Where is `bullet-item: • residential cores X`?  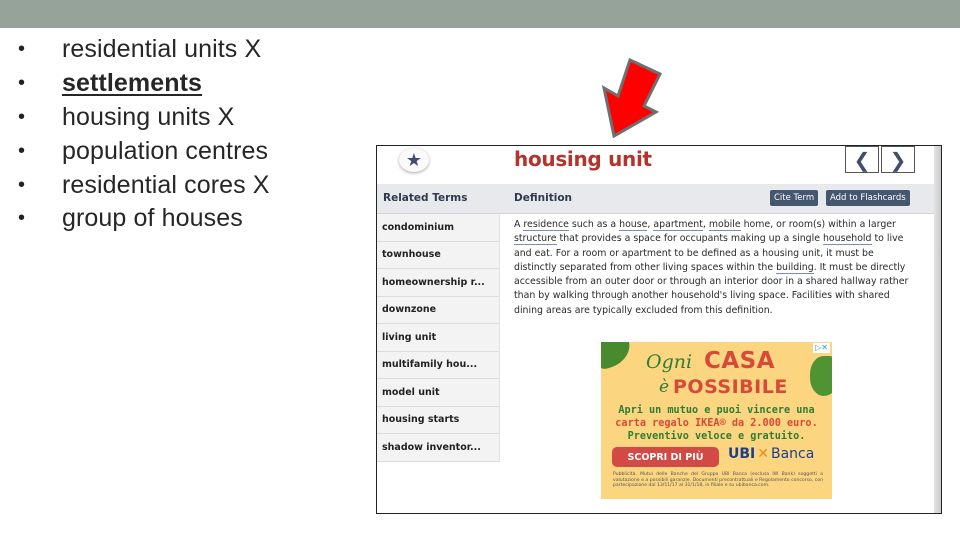
bullet-item: • residential cores X is located at coordinates (144, 185).